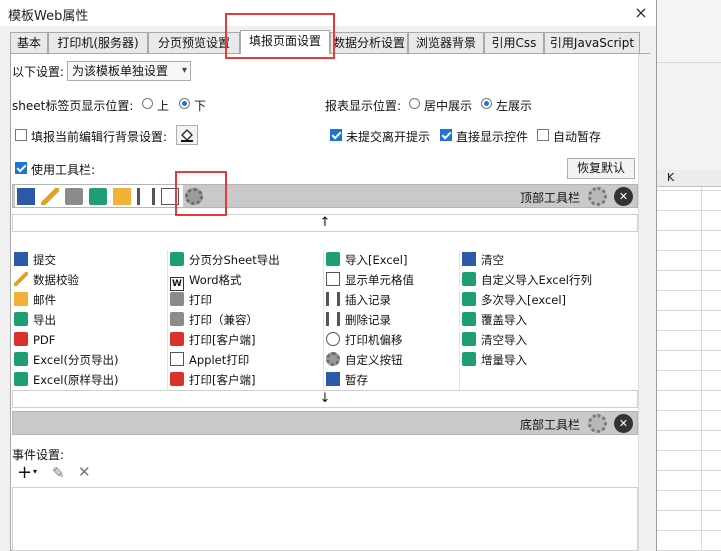  I want to click on list-item-printer-offset: 打印机偏移, so click(392, 340).